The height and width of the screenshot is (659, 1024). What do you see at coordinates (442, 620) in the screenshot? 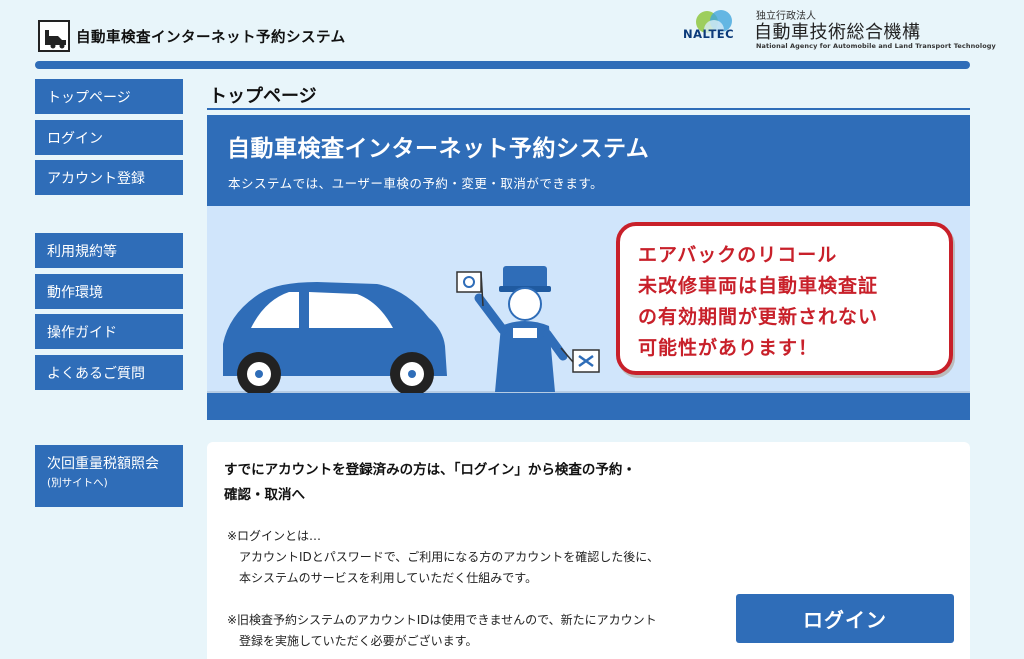
I see `note-line: ※旧検査予約システムのアカウントIDは使用できませんので、新たにアカウント` at bounding box center [442, 620].